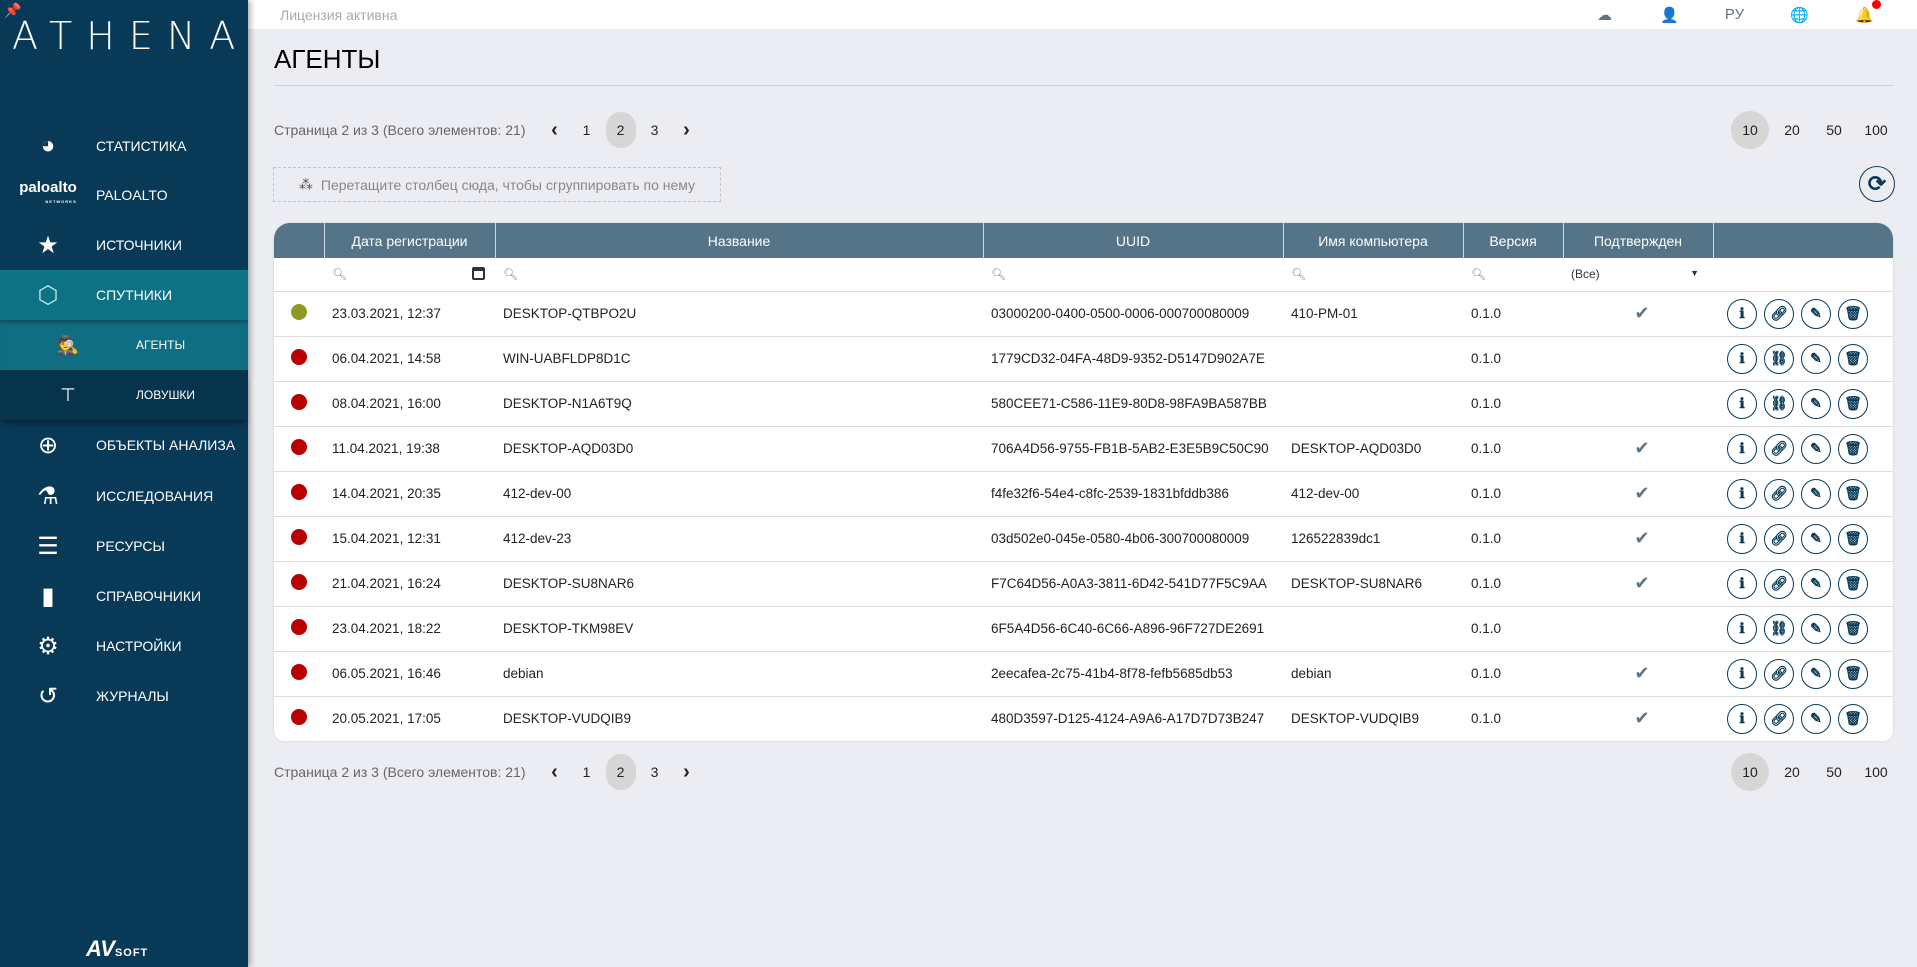 This screenshot has height=967, width=1917. Describe the element at coordinates (124, 445) in the screenshot. I see `sidebar-item-analysis-objects: ⊕ ОБЪЕКТЫ АНАЛИЗА` at that location.